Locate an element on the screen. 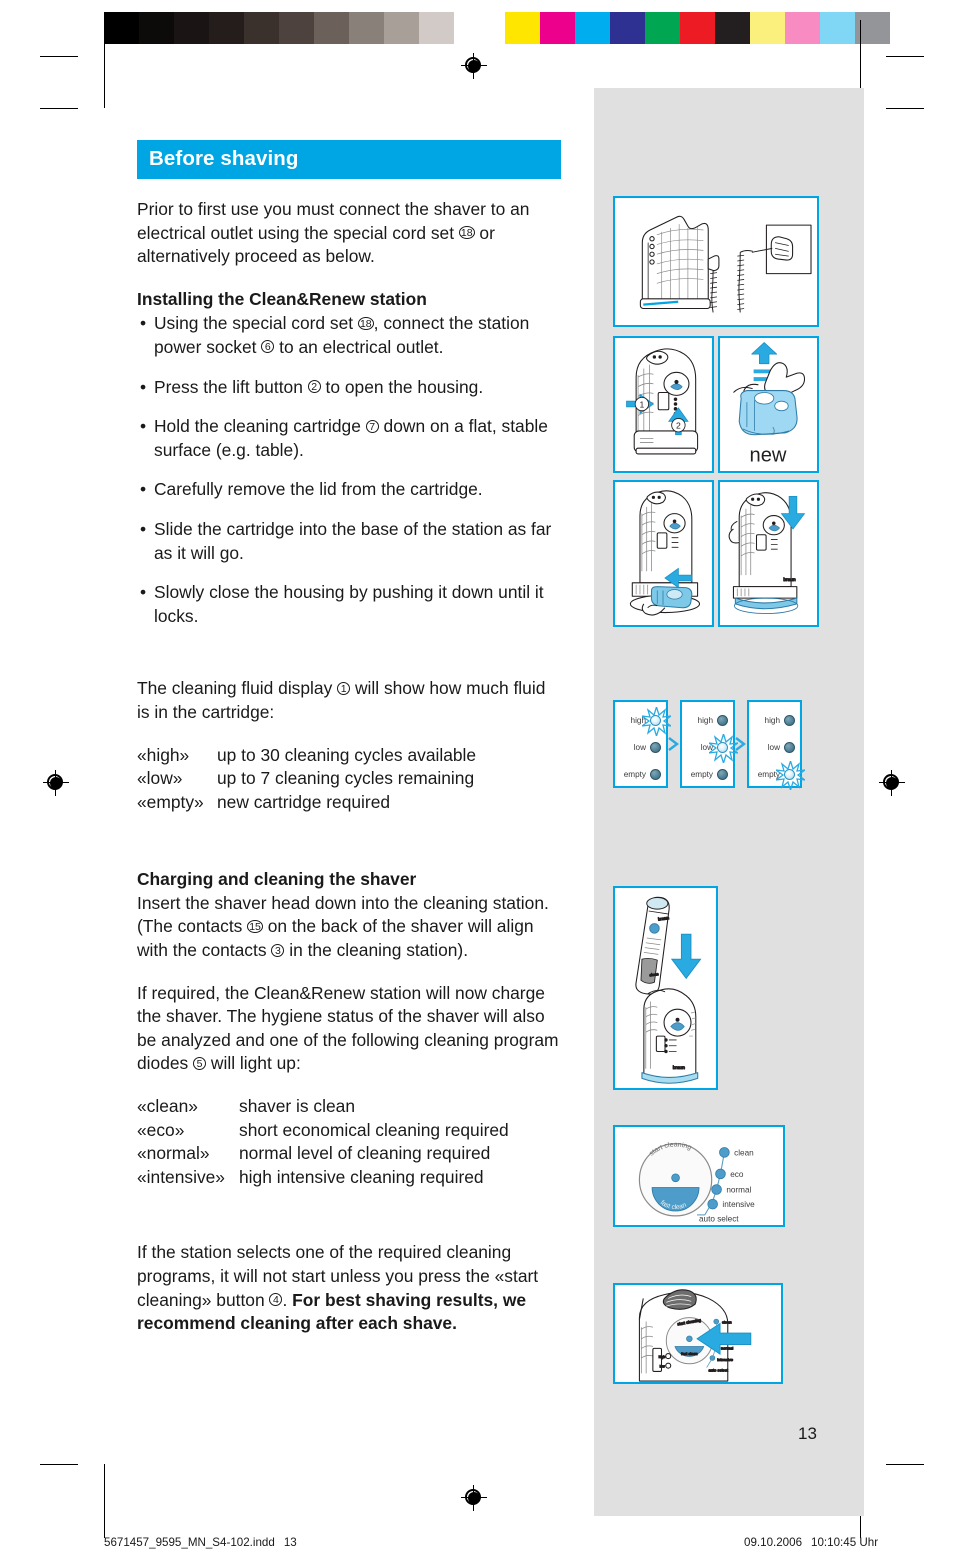  definition-term: «high» is located at coordinates (163, 754).